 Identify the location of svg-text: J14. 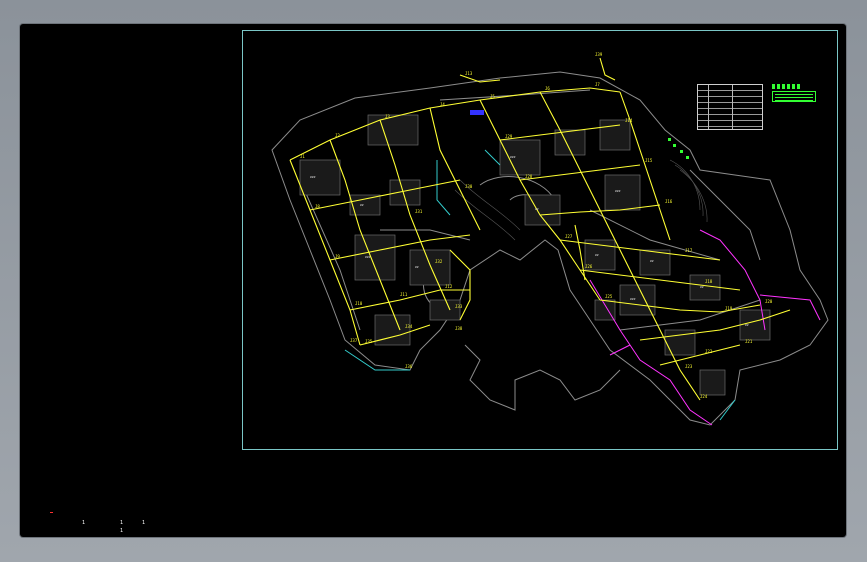
(629, 120).